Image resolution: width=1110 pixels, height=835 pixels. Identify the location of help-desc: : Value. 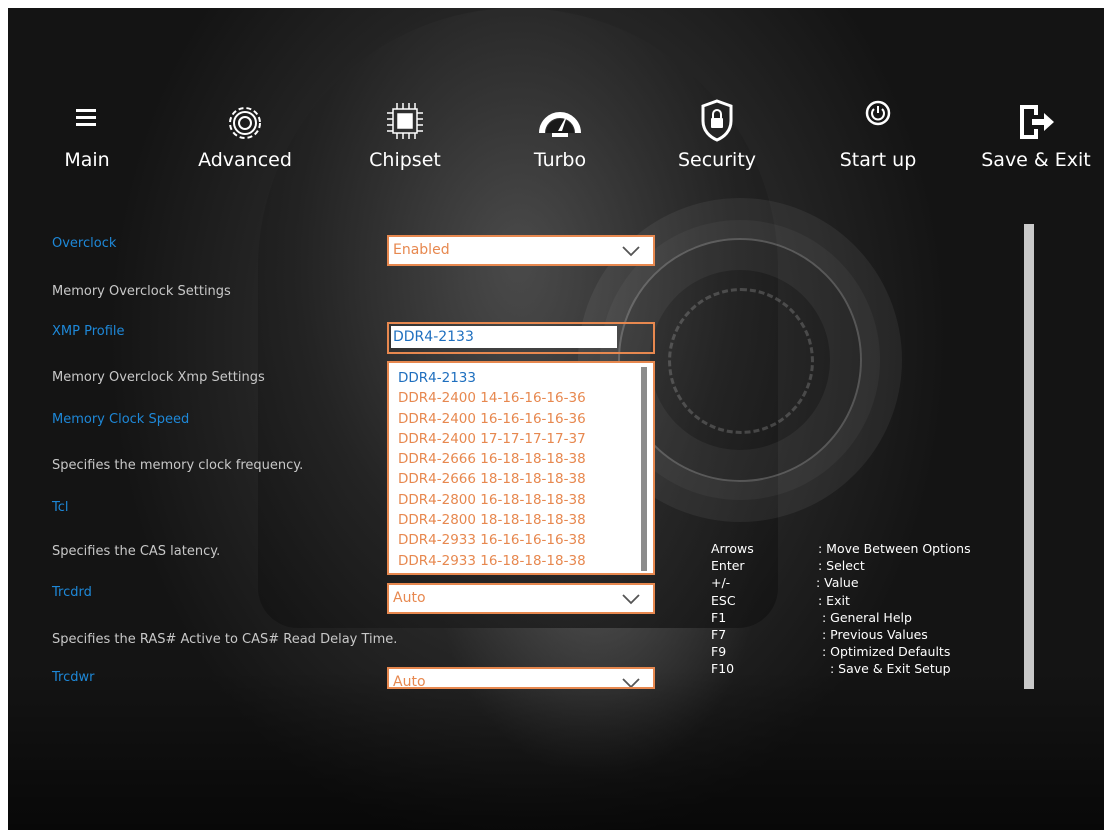
(837, 583).